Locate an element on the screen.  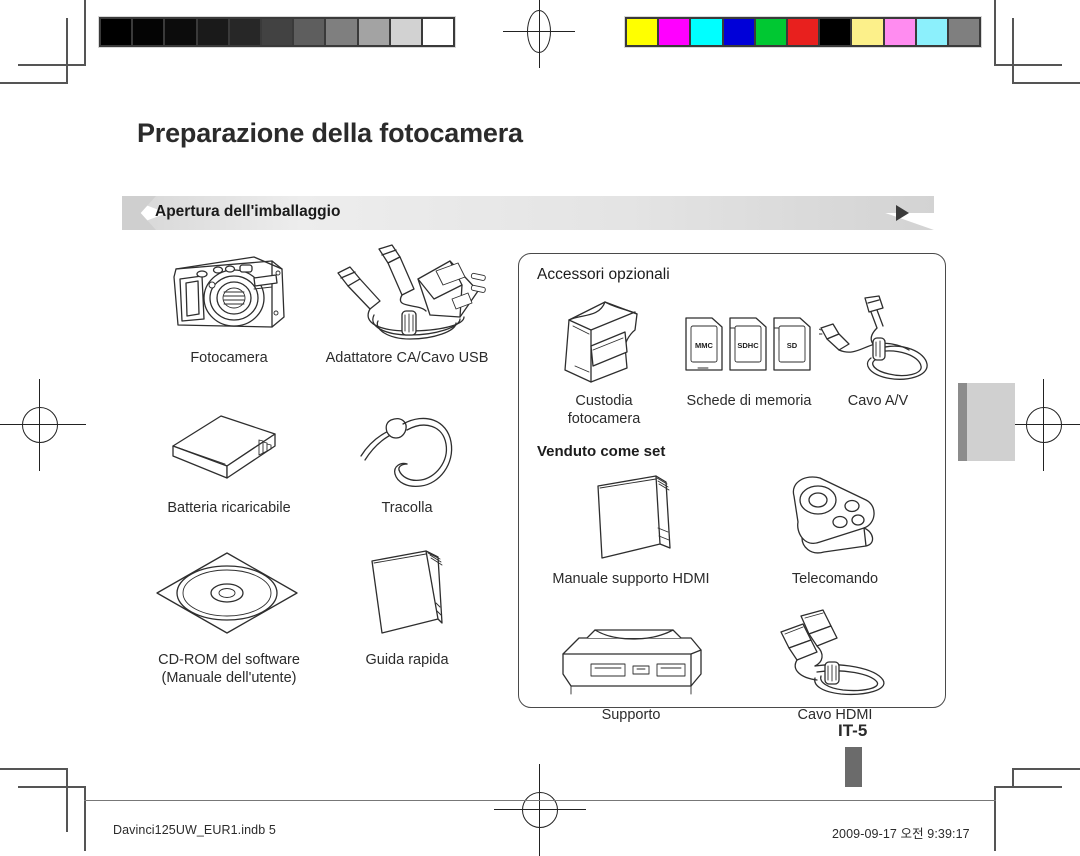
package-item-label: Batteria ricaricabile is located at coordinates (229, 508).